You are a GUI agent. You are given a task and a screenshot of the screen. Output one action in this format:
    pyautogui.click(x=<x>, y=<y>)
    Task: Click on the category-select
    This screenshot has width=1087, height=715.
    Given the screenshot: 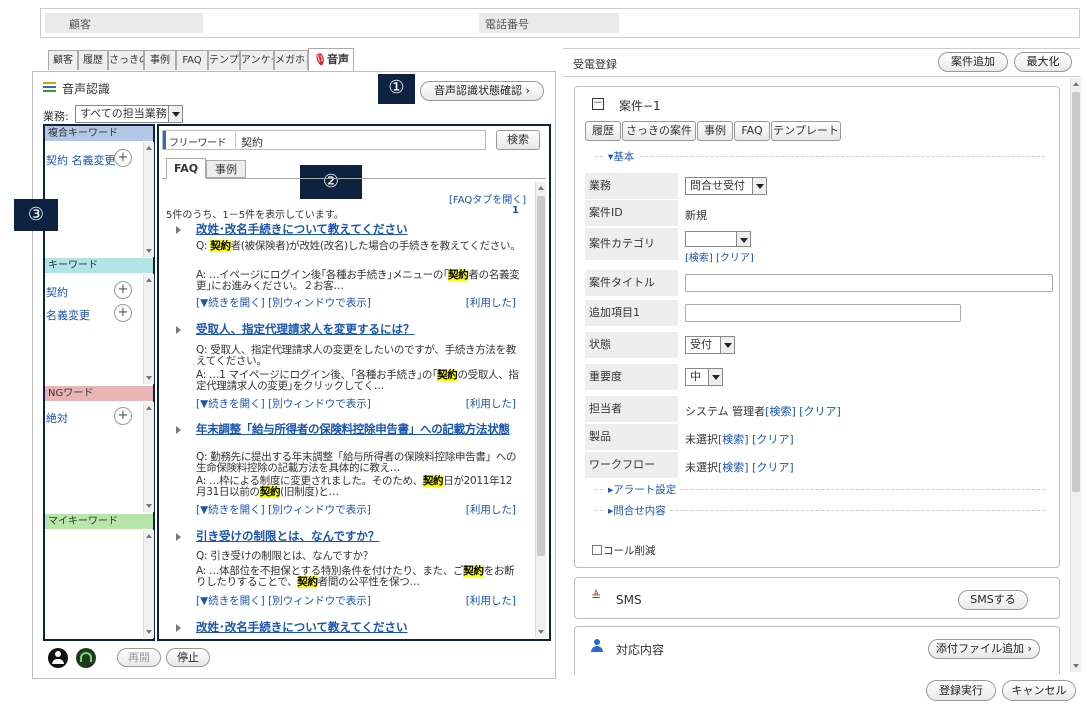 What is the action you would take?
    pyautogui.click(x=718, y=239)
    